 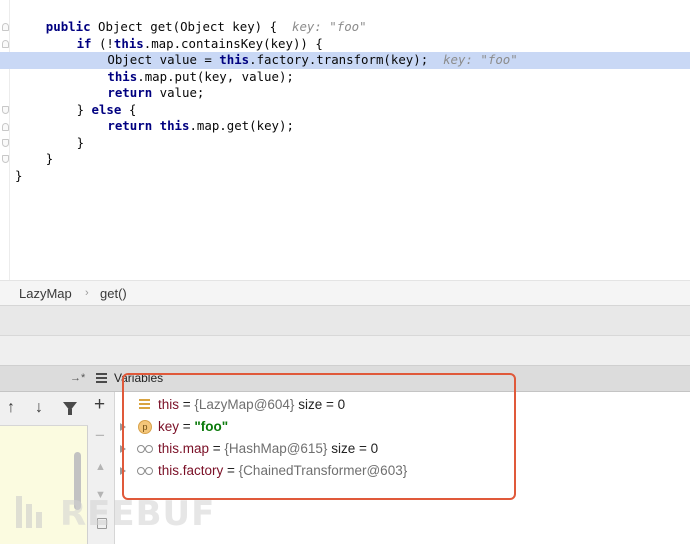 I want to click on code-line: if (!this.map.containsKey(key)) {, so click(x=345, y=44).